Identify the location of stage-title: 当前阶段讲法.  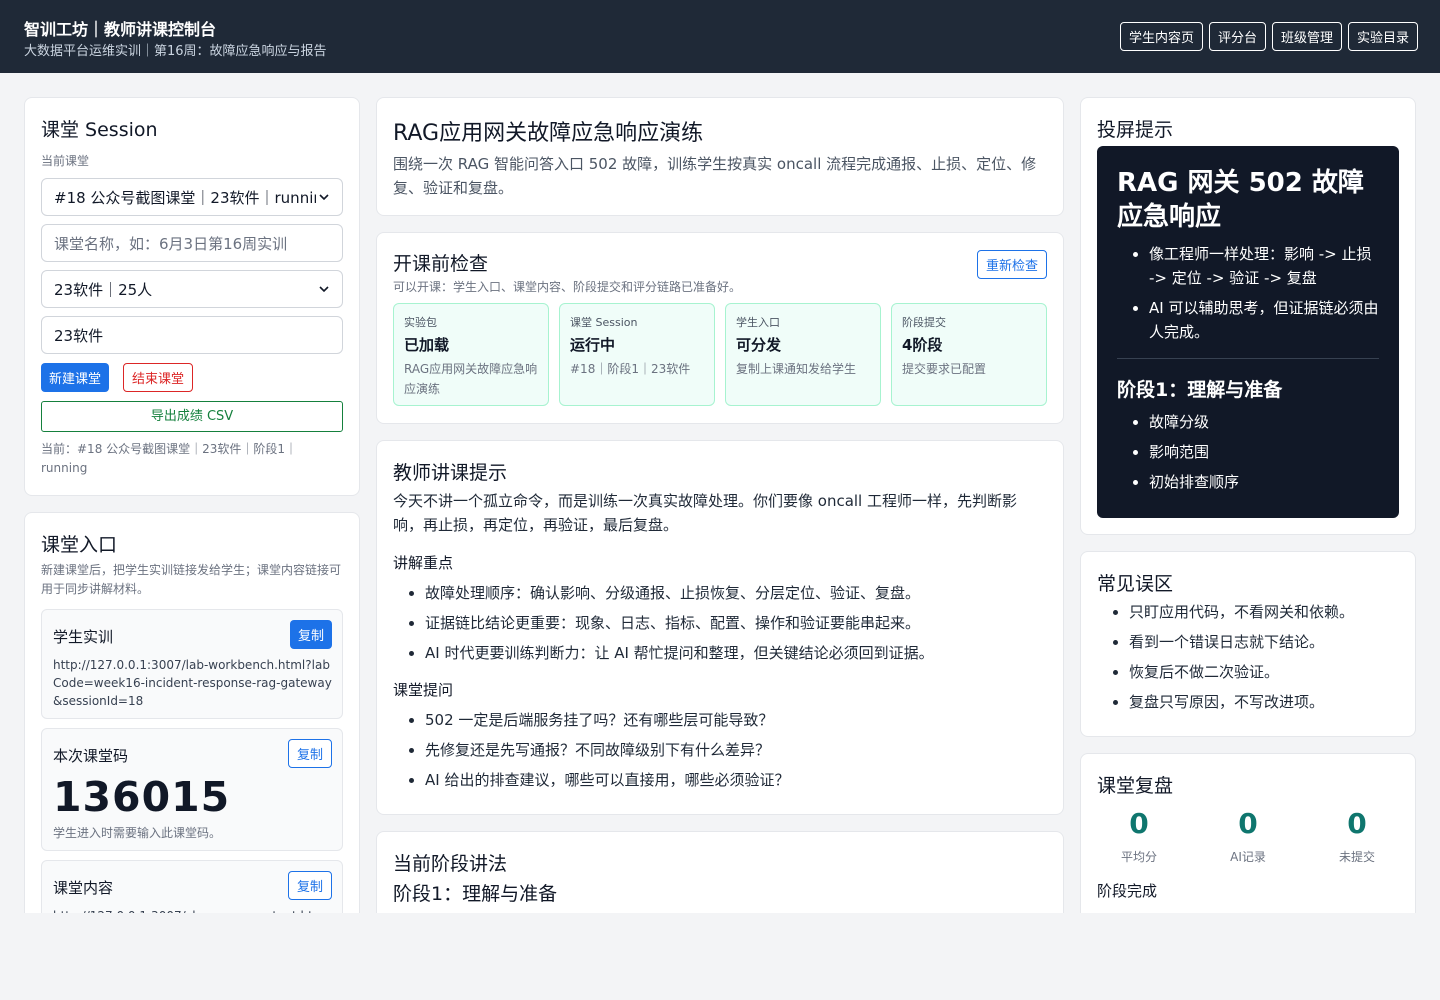
(450, 864).